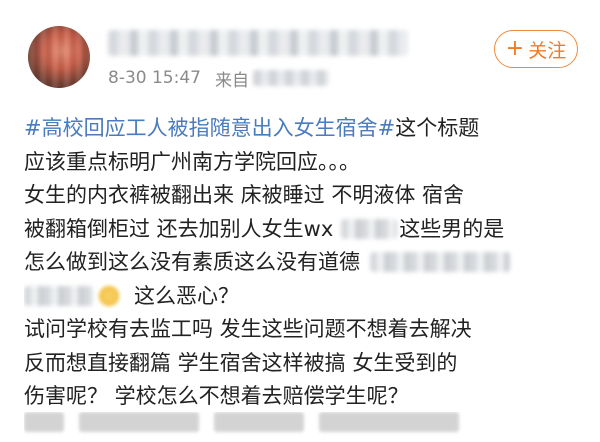  I want to click on post-line-1: #高校回应工人被指随意出入女生宿舍#这个标题, so click(304, 129).